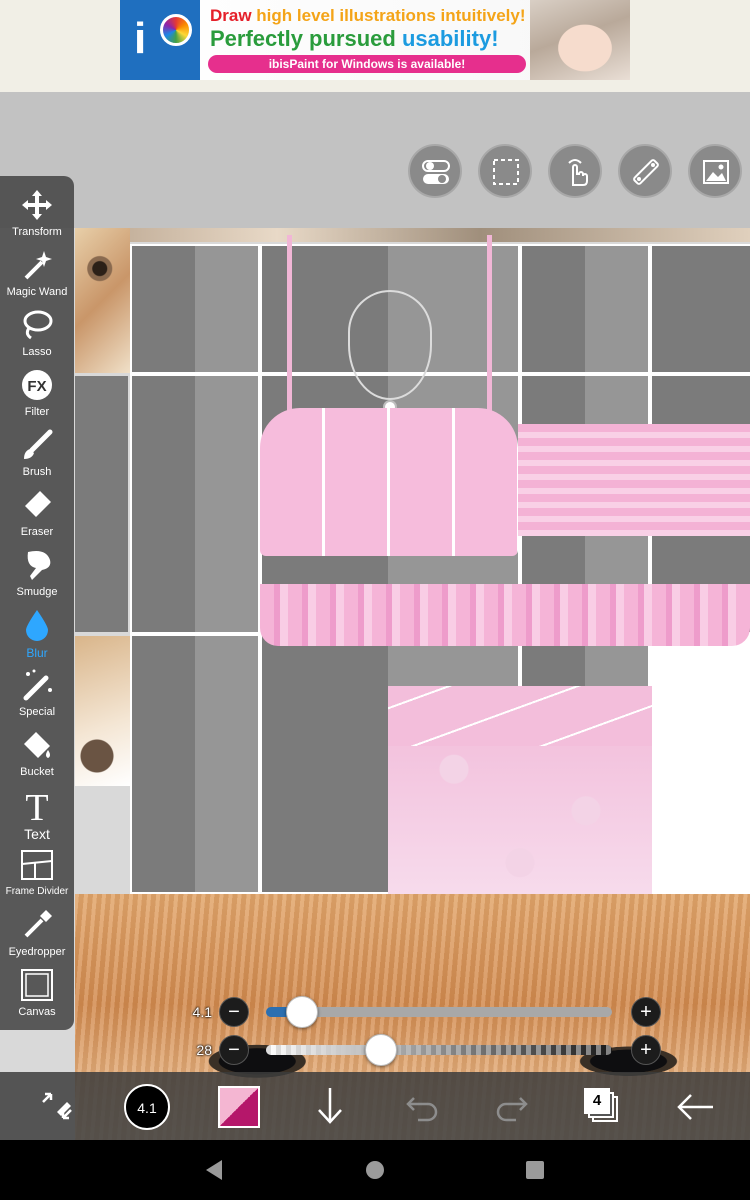 The width and height of the screenshot is (750, 1200). Describe the element at coordinates (489, 325) in the screenshot. I see `top-strap-right` at that location.